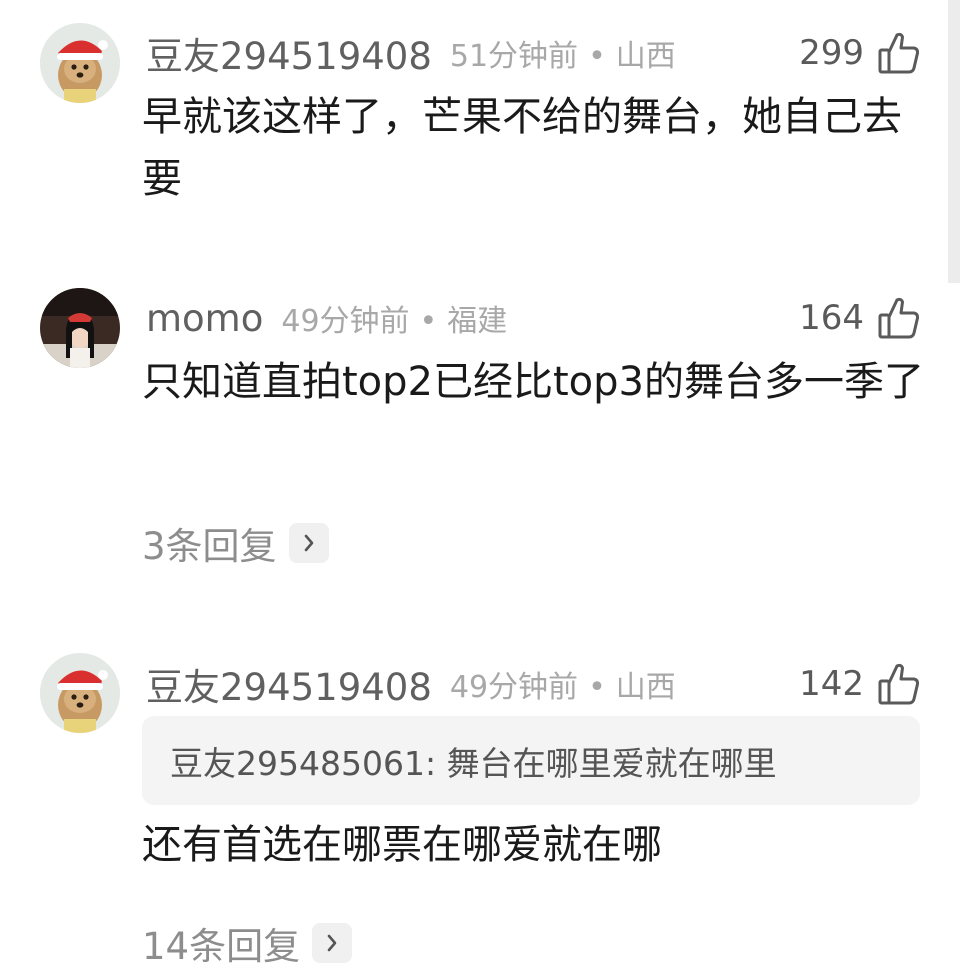 This screenshot has width=960, height=977. I want to click on location: 福建, so click(477, 321).